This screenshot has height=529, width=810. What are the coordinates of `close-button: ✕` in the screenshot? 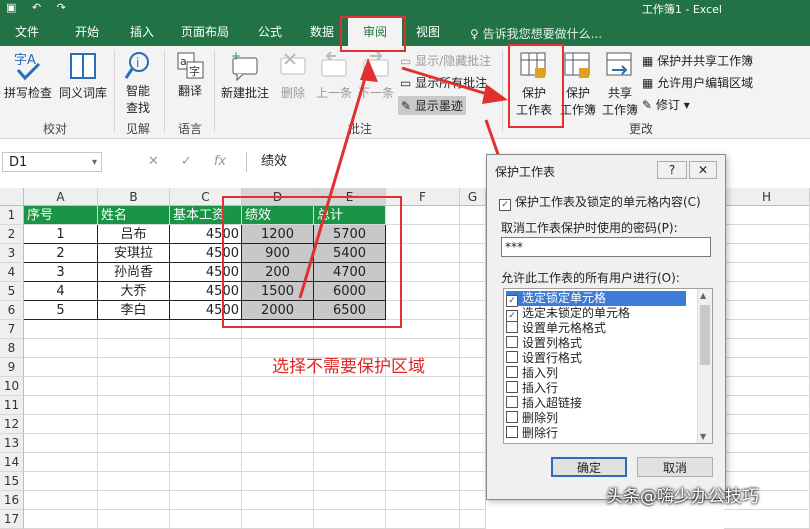 It's located at (703, 170).